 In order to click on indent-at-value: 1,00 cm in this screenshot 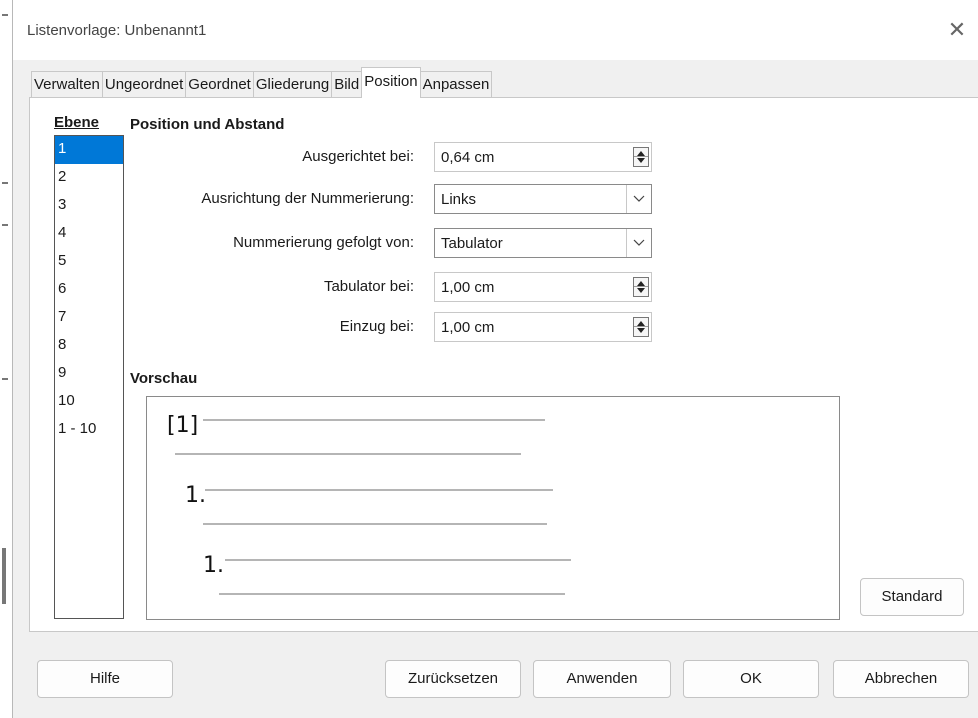, I will do `click(468, 327)`.